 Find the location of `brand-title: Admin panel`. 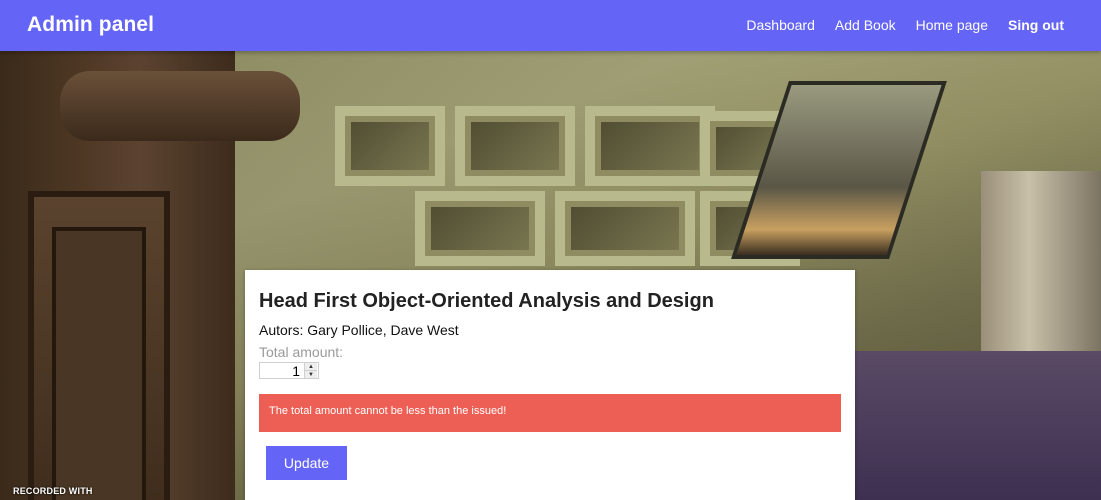

brand-title: Admin panel is located at coordinates (90, 25).